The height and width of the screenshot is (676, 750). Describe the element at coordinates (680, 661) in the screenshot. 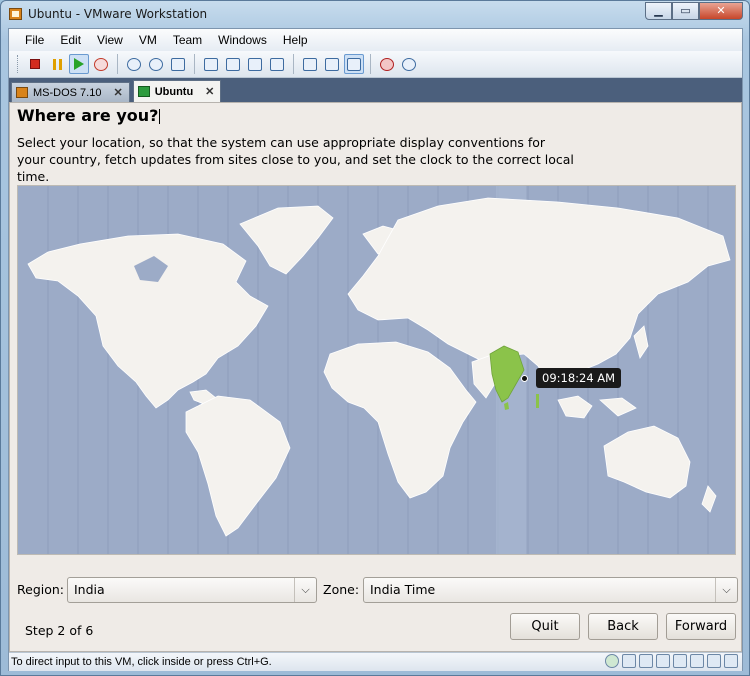

I see `usb-icon` at that location.